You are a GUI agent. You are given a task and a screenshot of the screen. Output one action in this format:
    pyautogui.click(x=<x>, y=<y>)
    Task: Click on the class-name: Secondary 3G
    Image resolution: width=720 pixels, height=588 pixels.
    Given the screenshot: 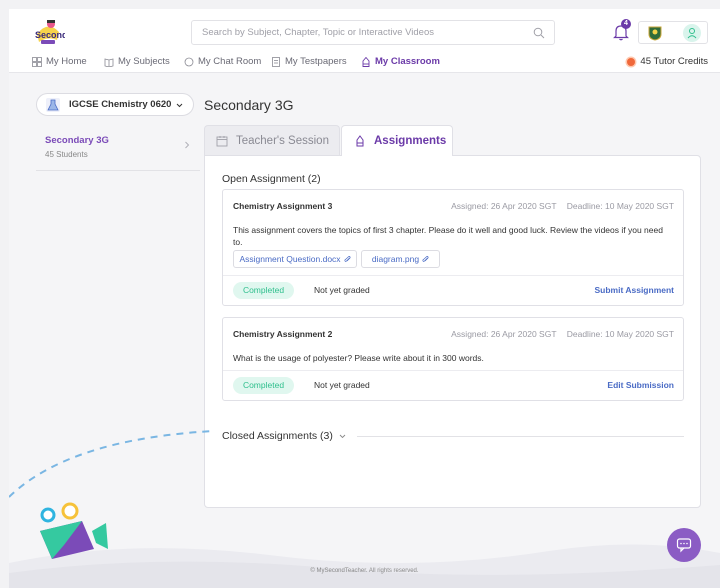 What is the action you would take?
    pyautogui.click(x=77, y=140)
    